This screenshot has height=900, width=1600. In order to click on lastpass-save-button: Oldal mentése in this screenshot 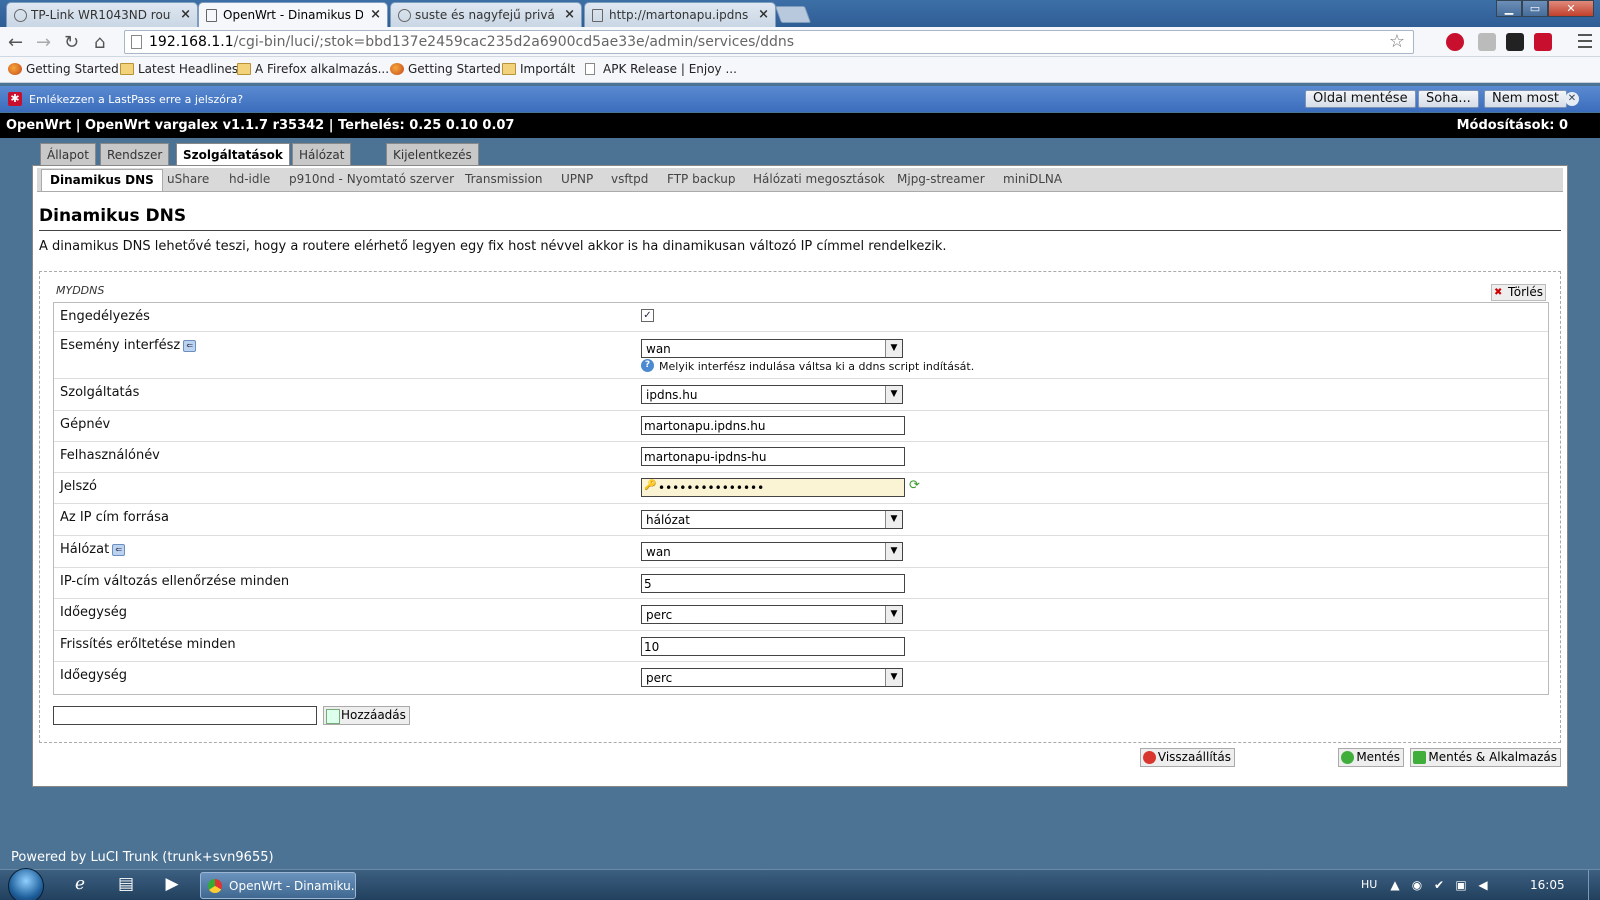, I will do `click(1360, 99)`.